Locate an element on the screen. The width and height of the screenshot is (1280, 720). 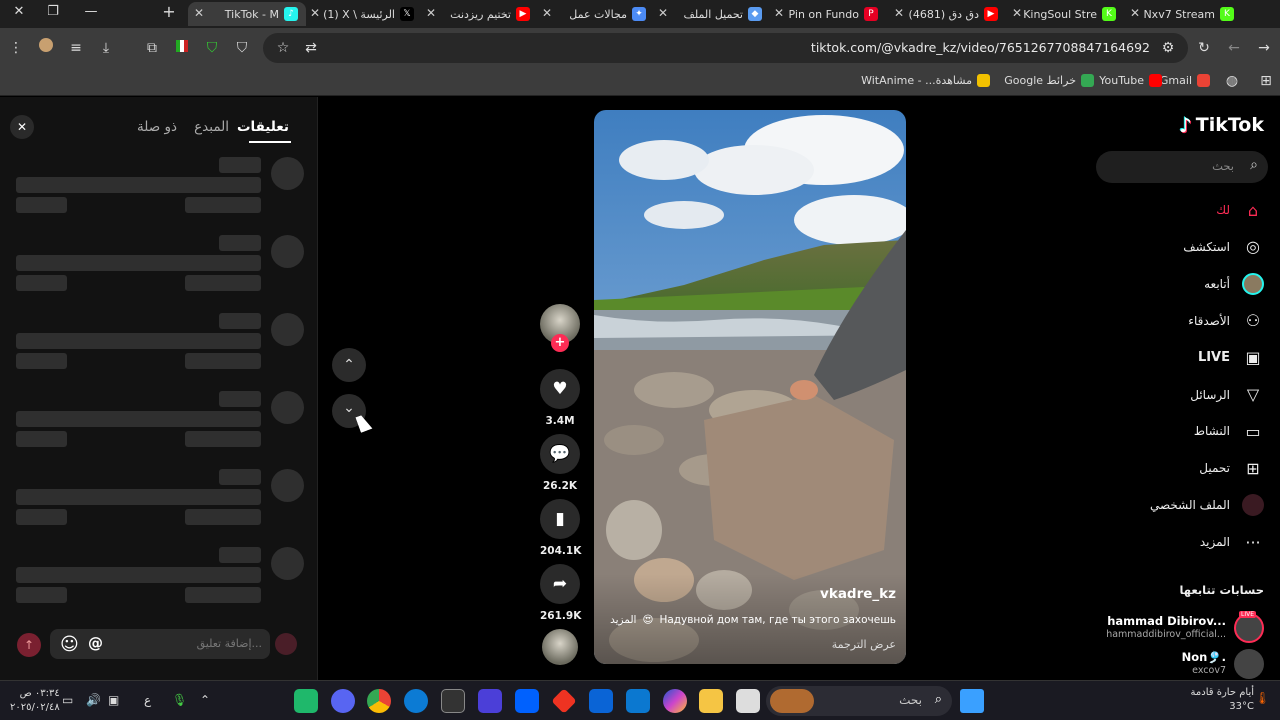
battery-icon: ▭ is located at coordinates (67, 700).